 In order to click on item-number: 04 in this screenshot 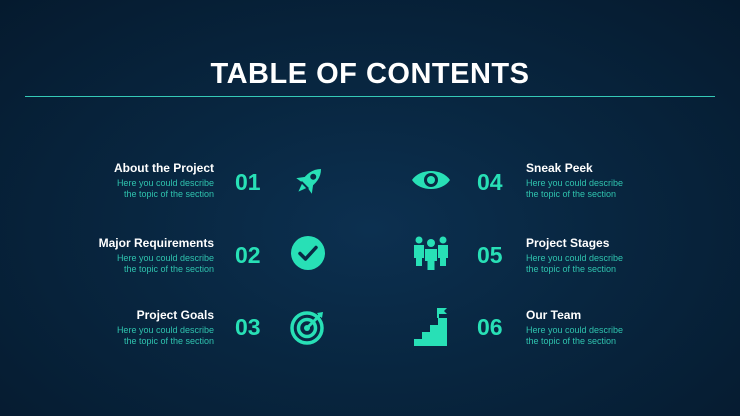, I will do `click(490, 182)`.